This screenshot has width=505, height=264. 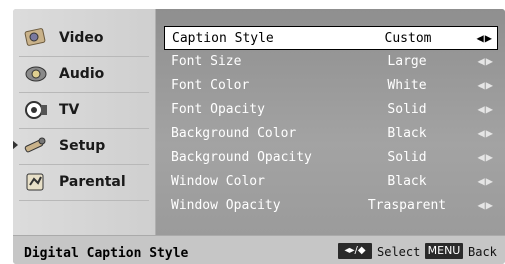 I want to click on sidebar-item-setup: Setup, so click(x=80, y=146).